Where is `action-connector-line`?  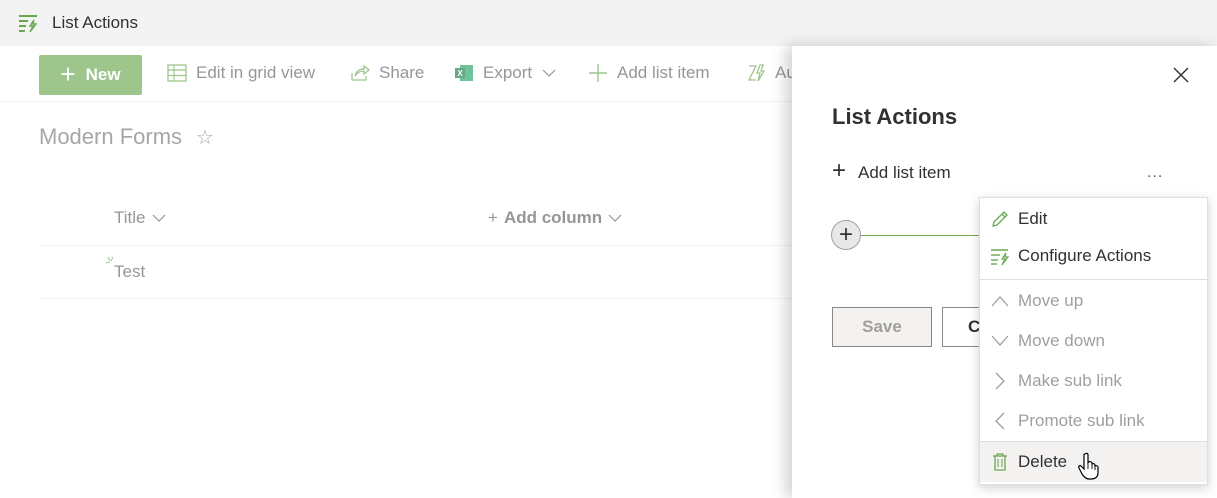 action-connector-line is located at coordinates (921, 235).